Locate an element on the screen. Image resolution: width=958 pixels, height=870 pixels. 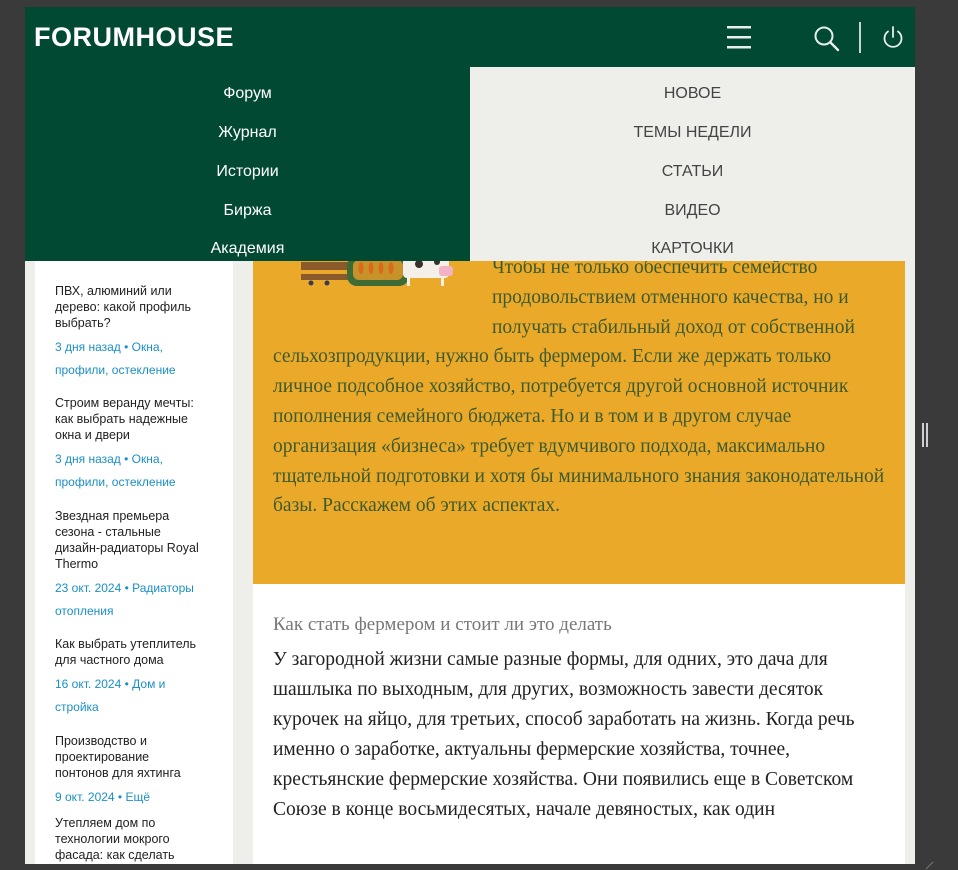
section-heading: Как стать фермером и стоит ли это делать is located at coordinates (442, 624).